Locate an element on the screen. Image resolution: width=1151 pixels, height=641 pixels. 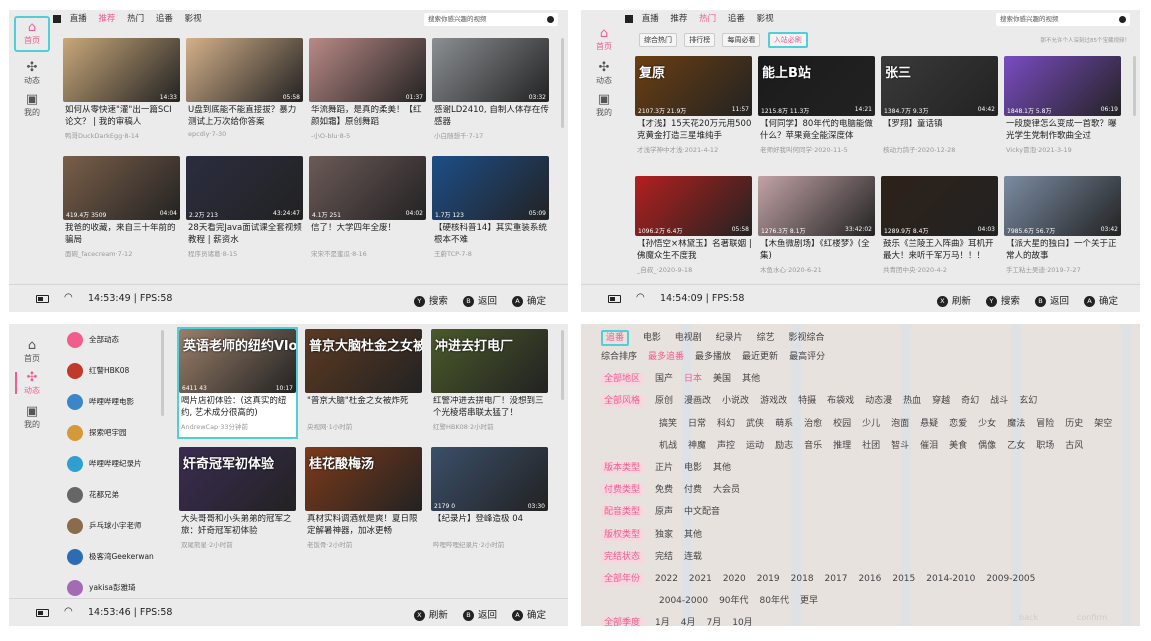
tab-movie: 影视 is located at coordinates (765, 18).